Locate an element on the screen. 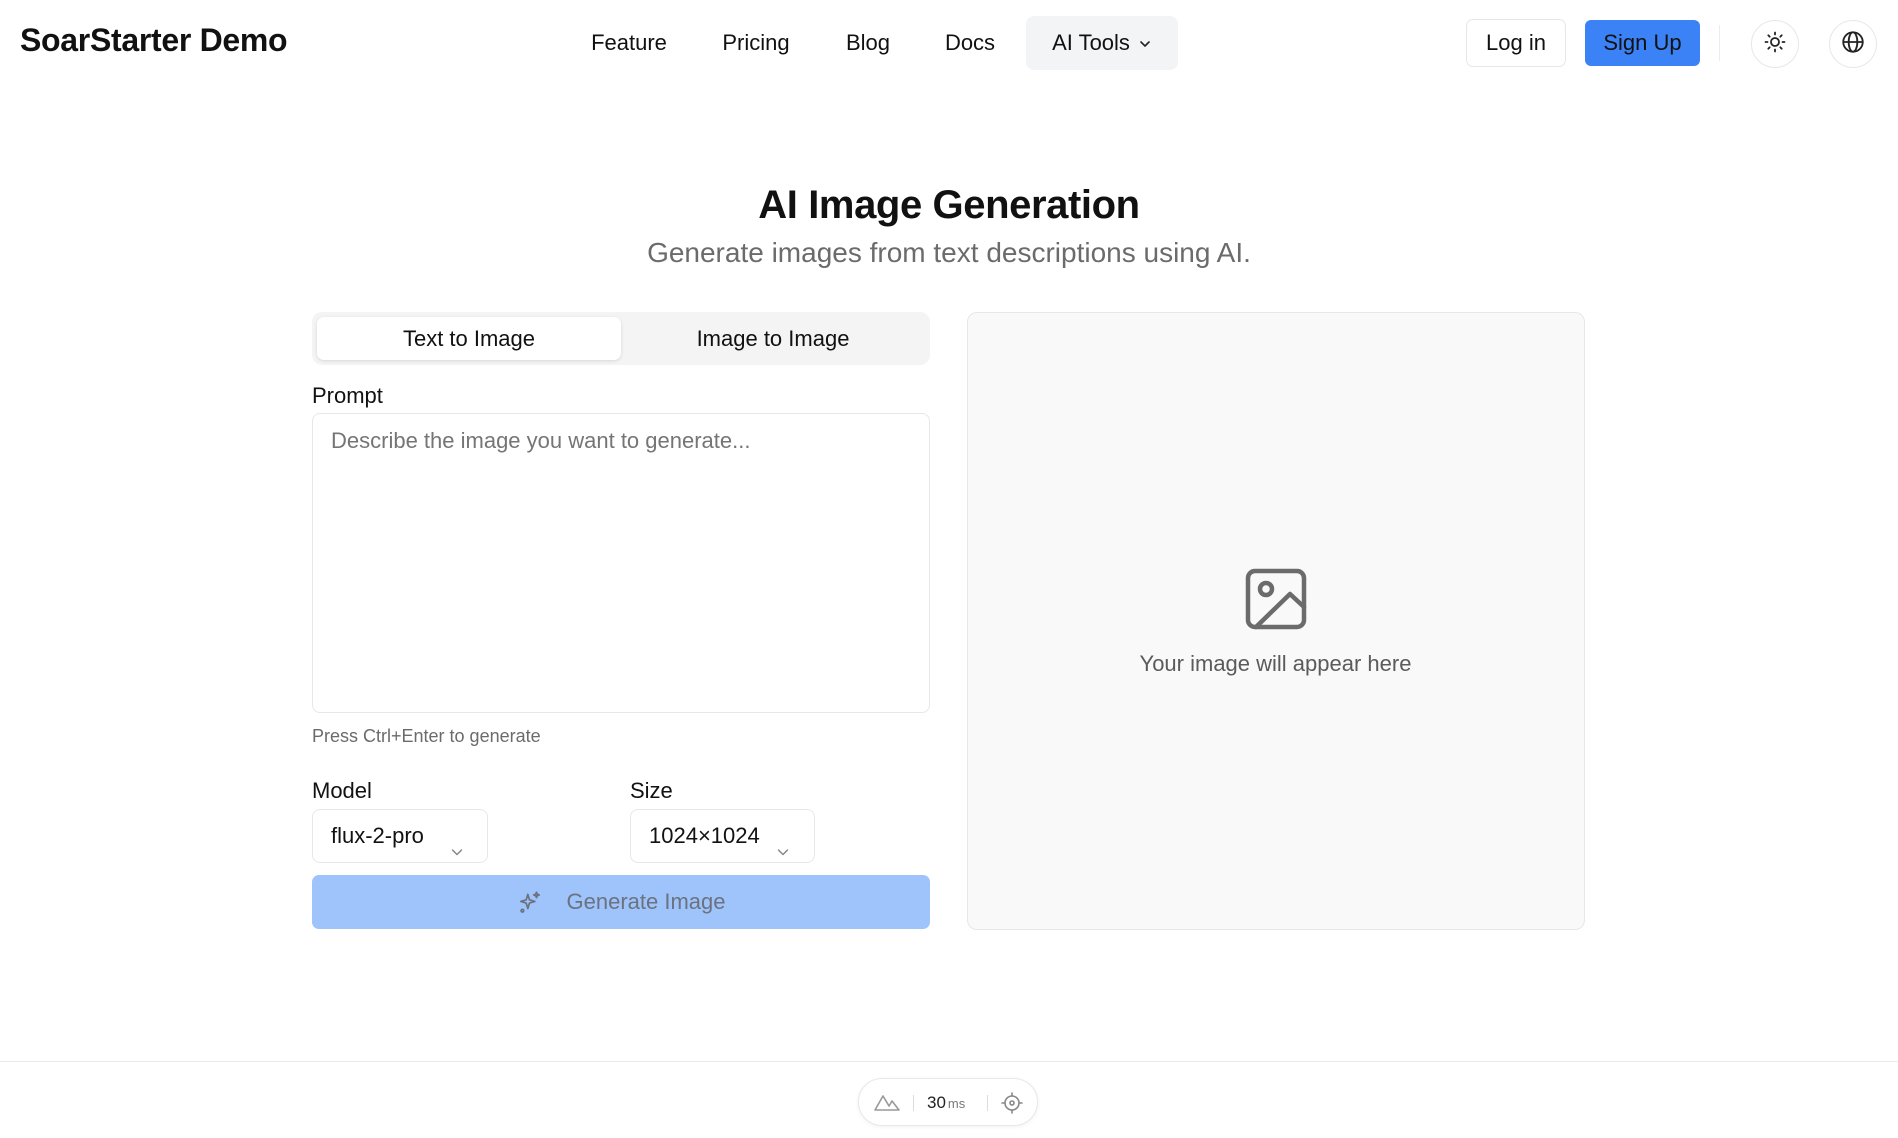 The width and height of the screenshot is (1898, 1138). footer-divider is located at coordinates (949, 1061).